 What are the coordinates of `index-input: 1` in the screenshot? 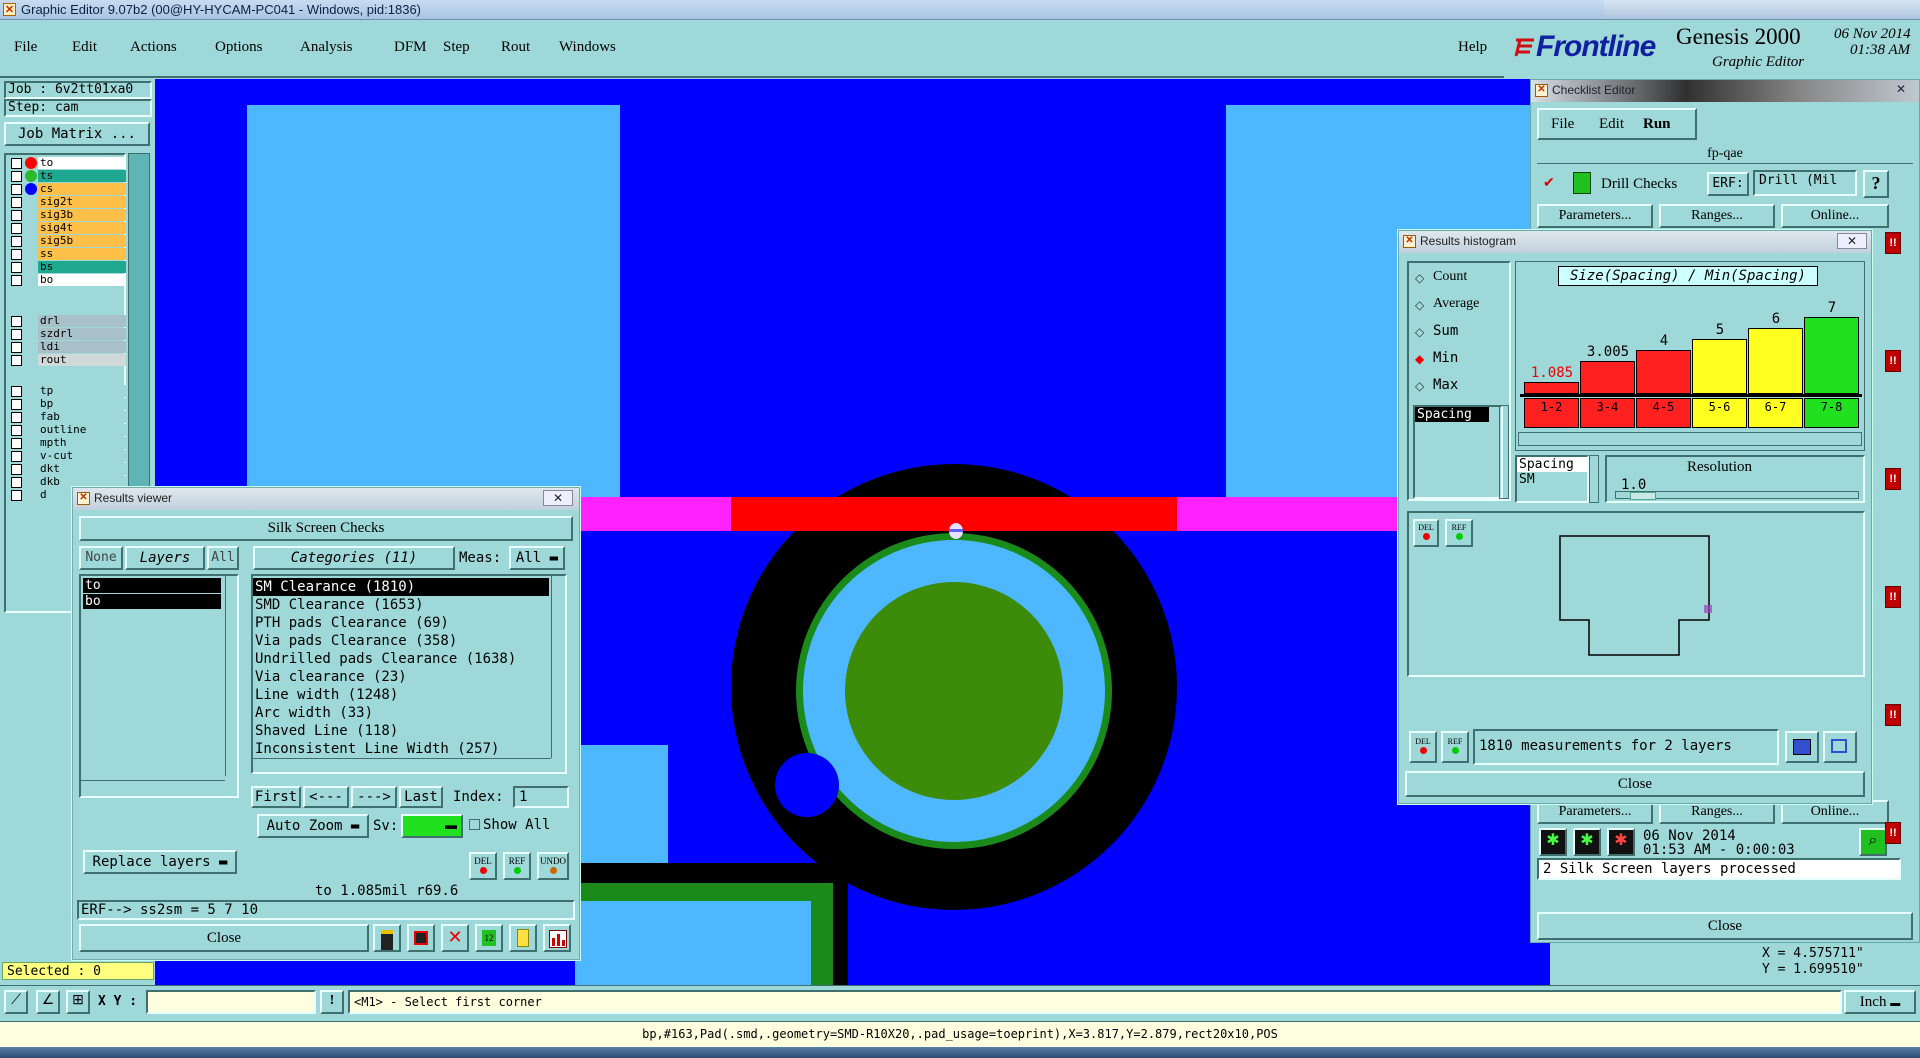 It's located at (541, 797).